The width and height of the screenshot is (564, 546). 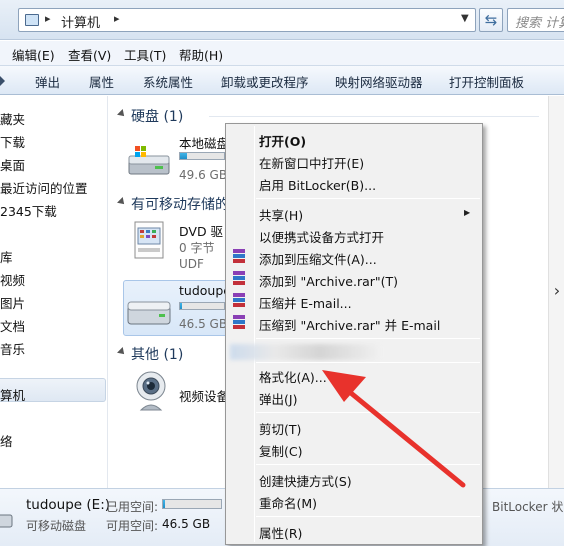 What do you see at coordinates (486, 81) in the screenshot?
I see `toolbar-control-panel-button: 打开控制面板` at bounding box center [486, 81].